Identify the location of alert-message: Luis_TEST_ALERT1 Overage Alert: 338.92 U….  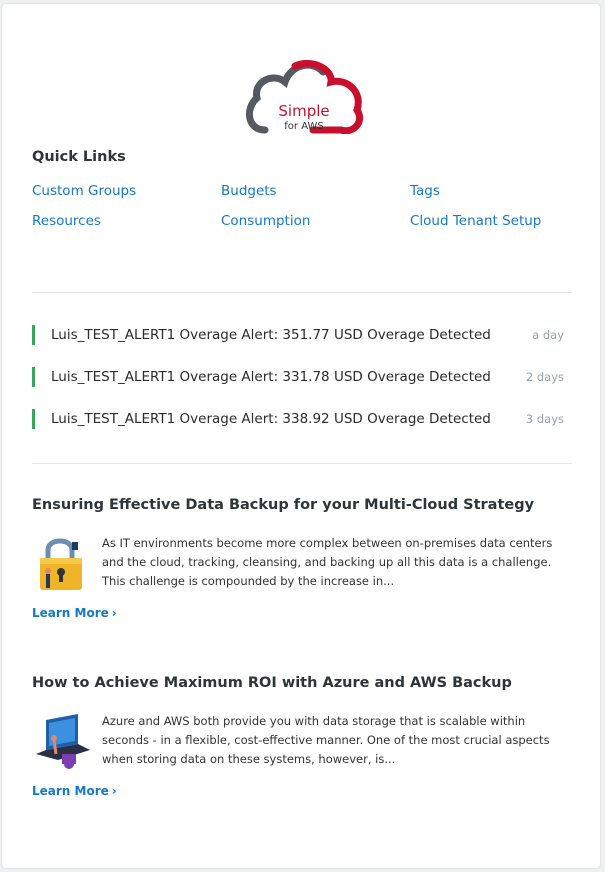
(271, 419).